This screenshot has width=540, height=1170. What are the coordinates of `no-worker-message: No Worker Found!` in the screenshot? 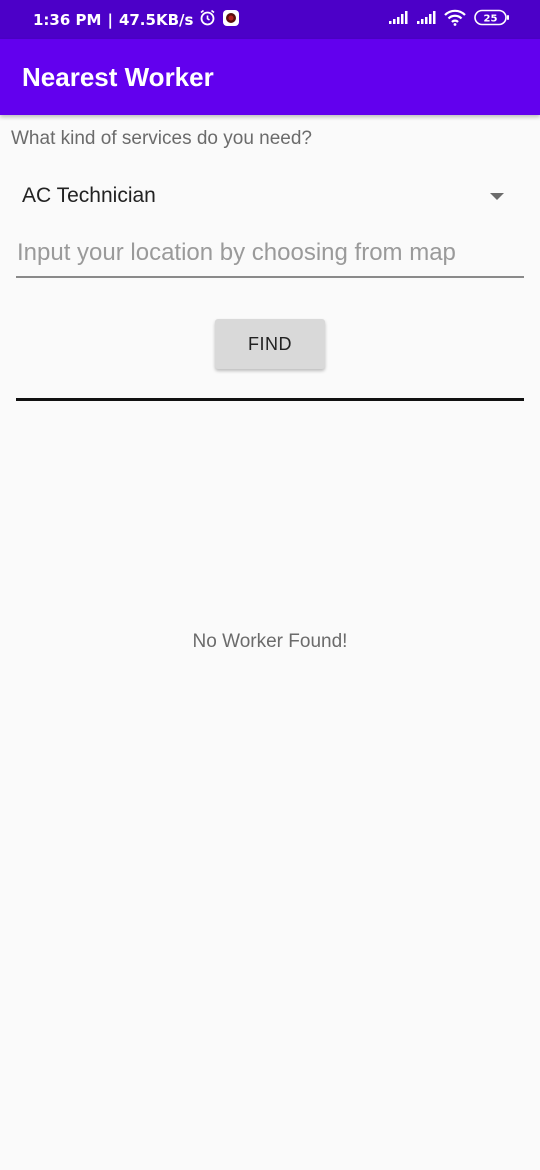 It's located at (270, 641).